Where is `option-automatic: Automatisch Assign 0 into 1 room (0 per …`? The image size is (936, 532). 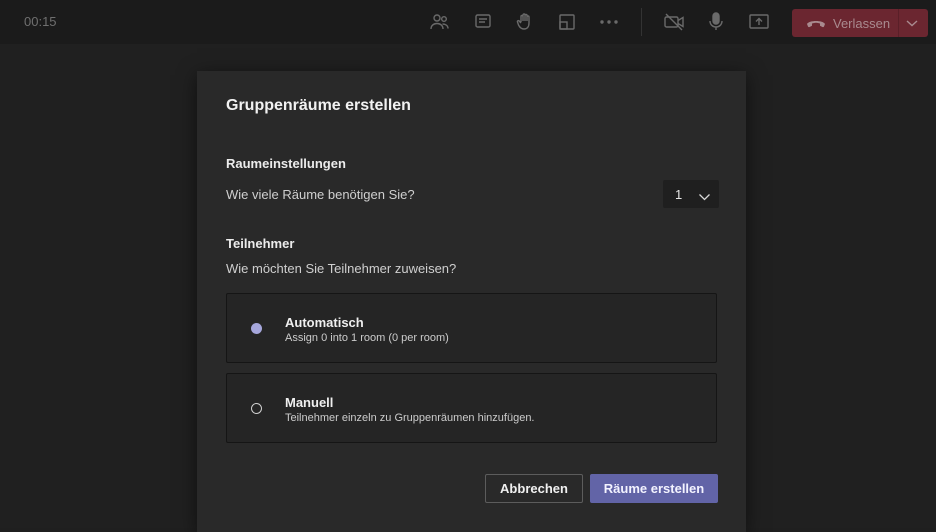
option-automatic: Automatisch Assign 0 into 1 room (0 per … is located at coordinates (471, 328).